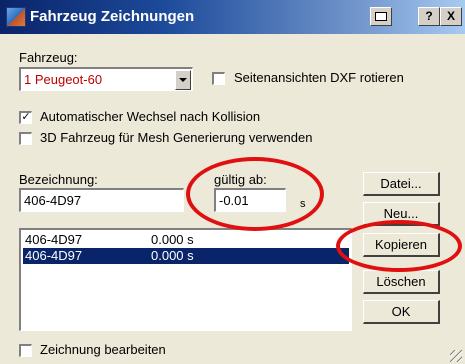 Image resolution: width=465 pixels, height=364 pixels. Describe the element at coordinates (53, 200) in the screenshot. I see `designation-value: 406-4D97` at that location.